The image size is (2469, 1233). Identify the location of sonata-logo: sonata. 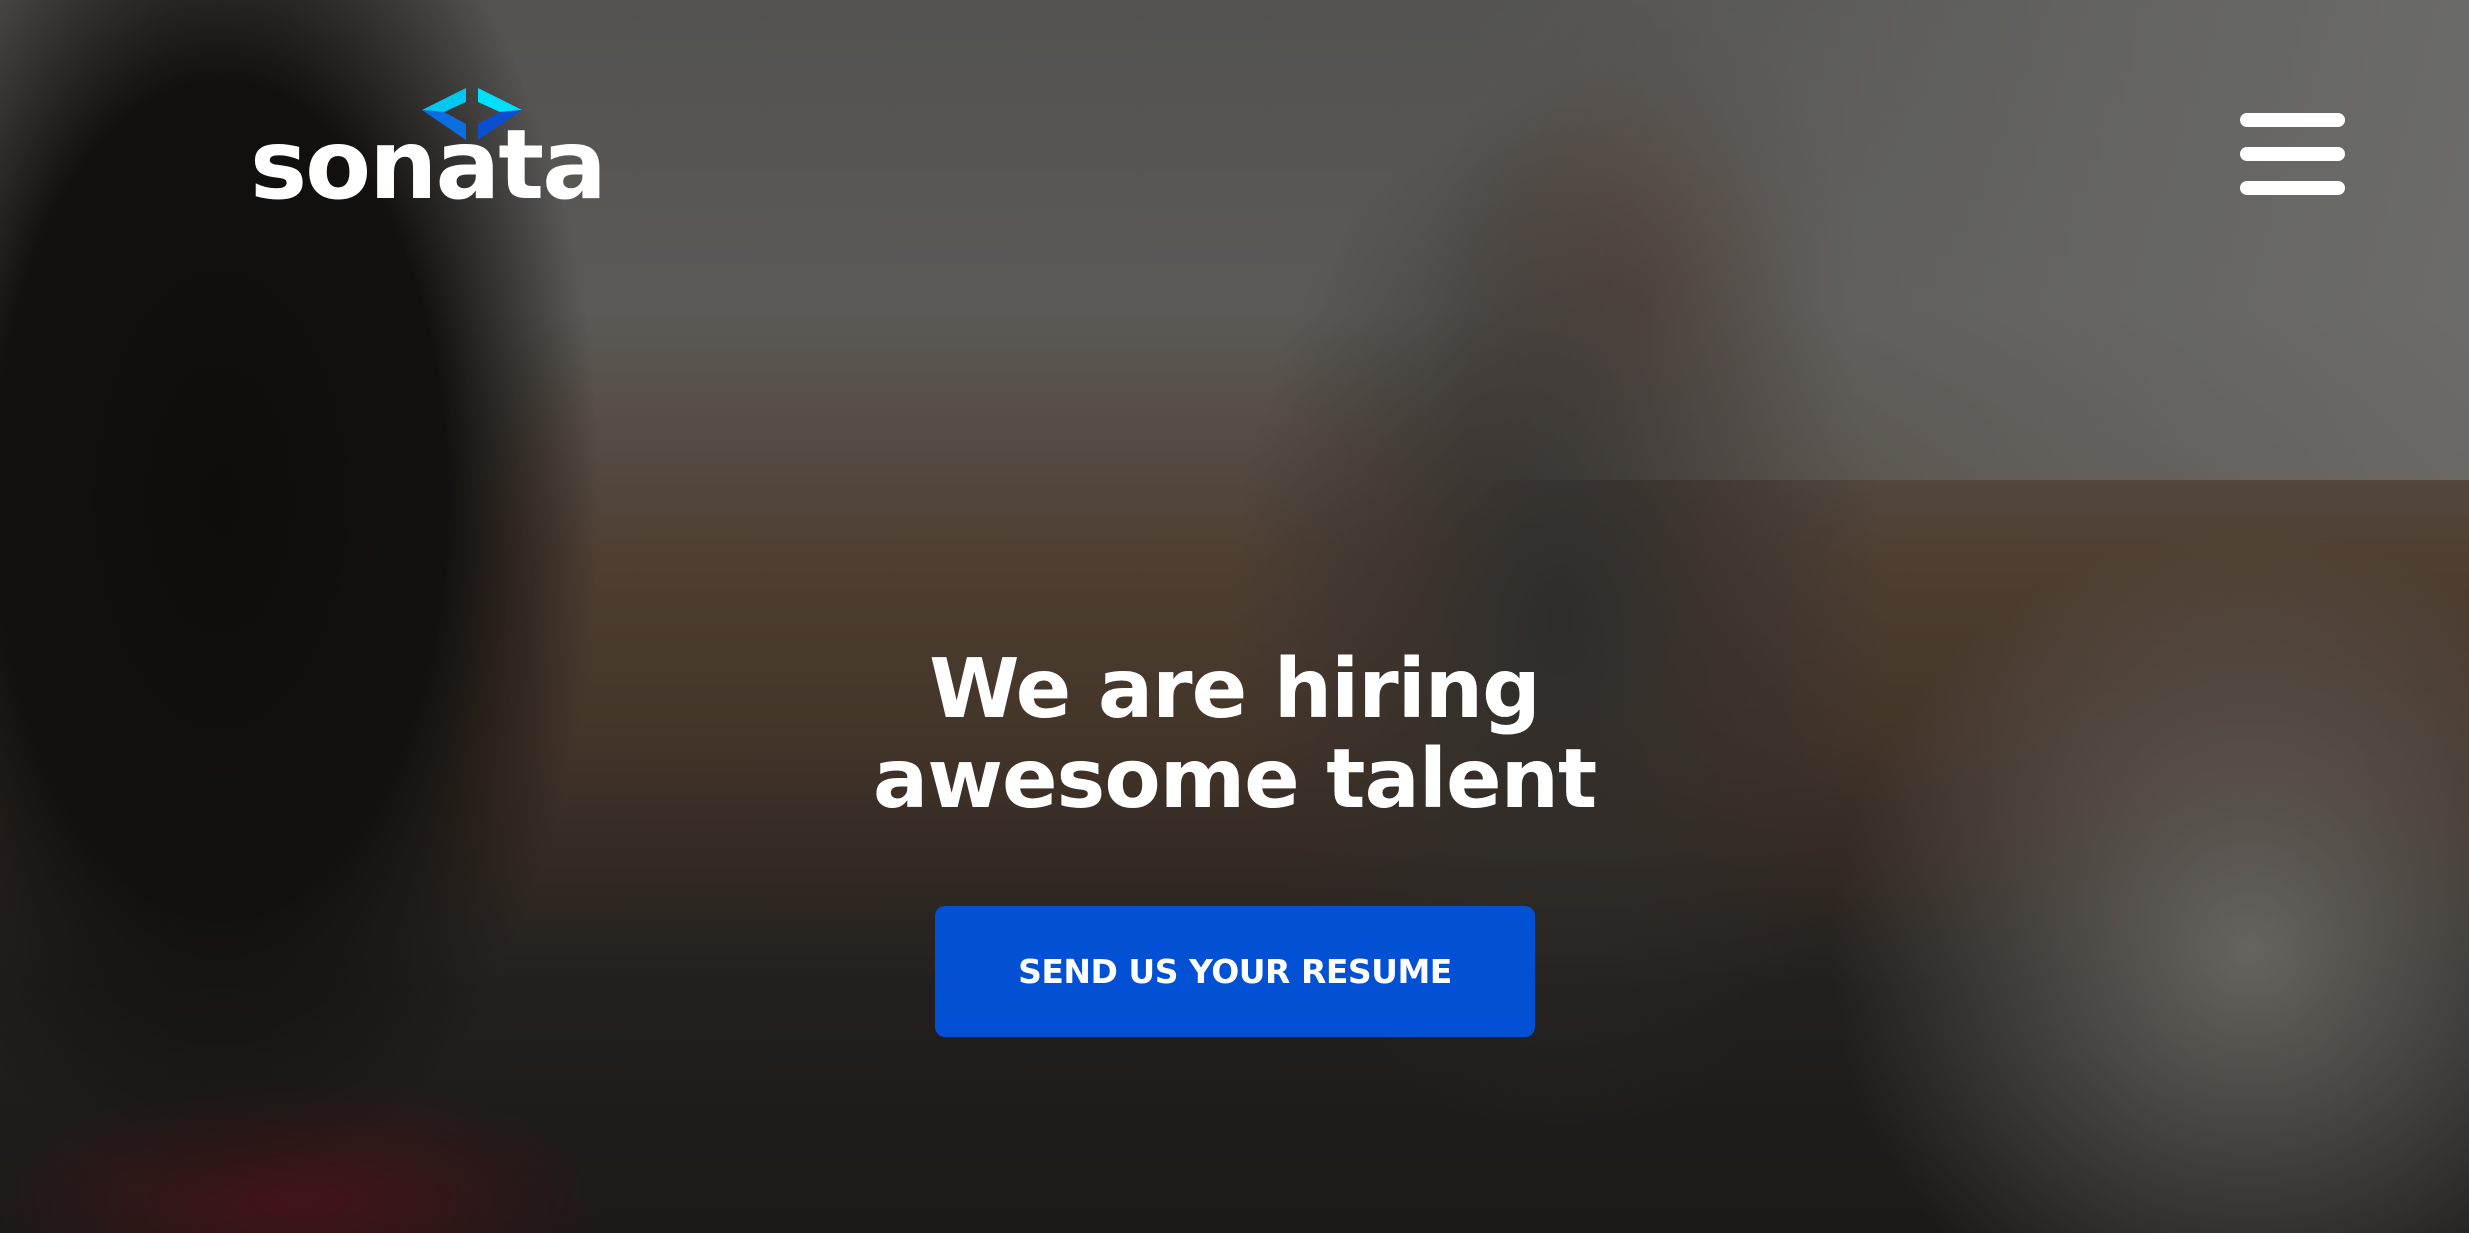
(428, 150).